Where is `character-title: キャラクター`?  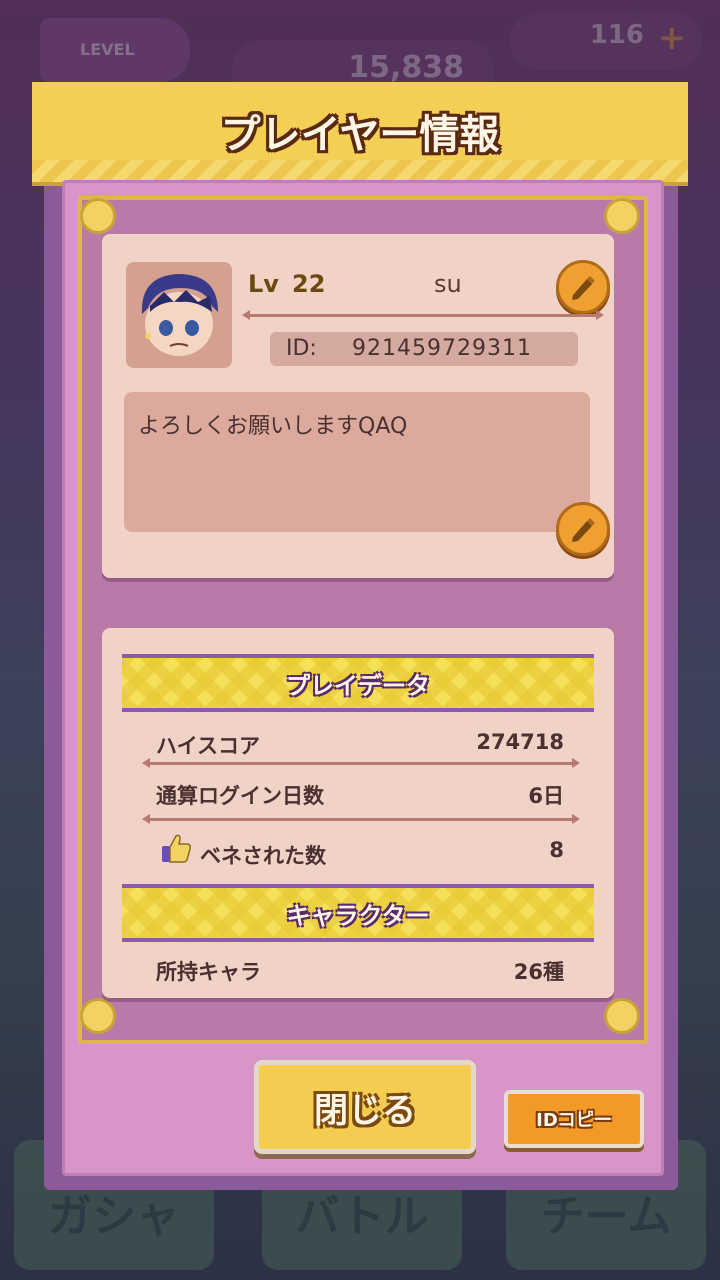 character-title: キャラクター is located at coordinates (358, 916).